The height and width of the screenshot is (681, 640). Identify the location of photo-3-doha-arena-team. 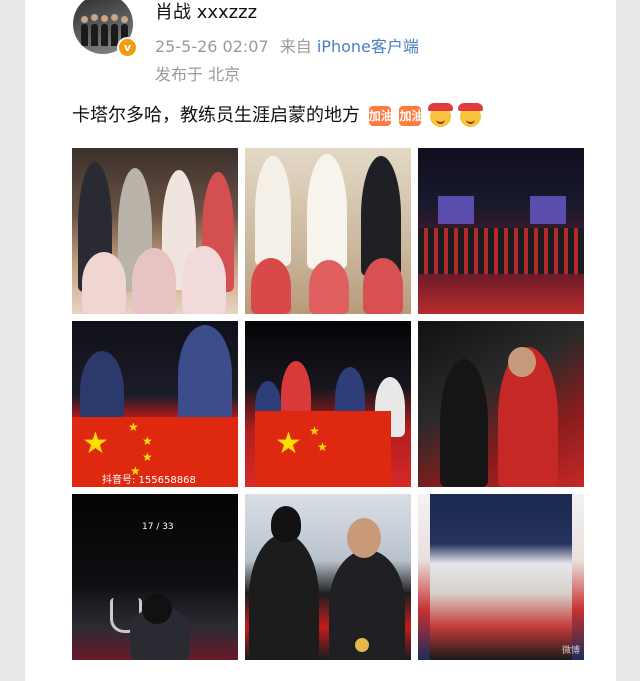
(501, 231).